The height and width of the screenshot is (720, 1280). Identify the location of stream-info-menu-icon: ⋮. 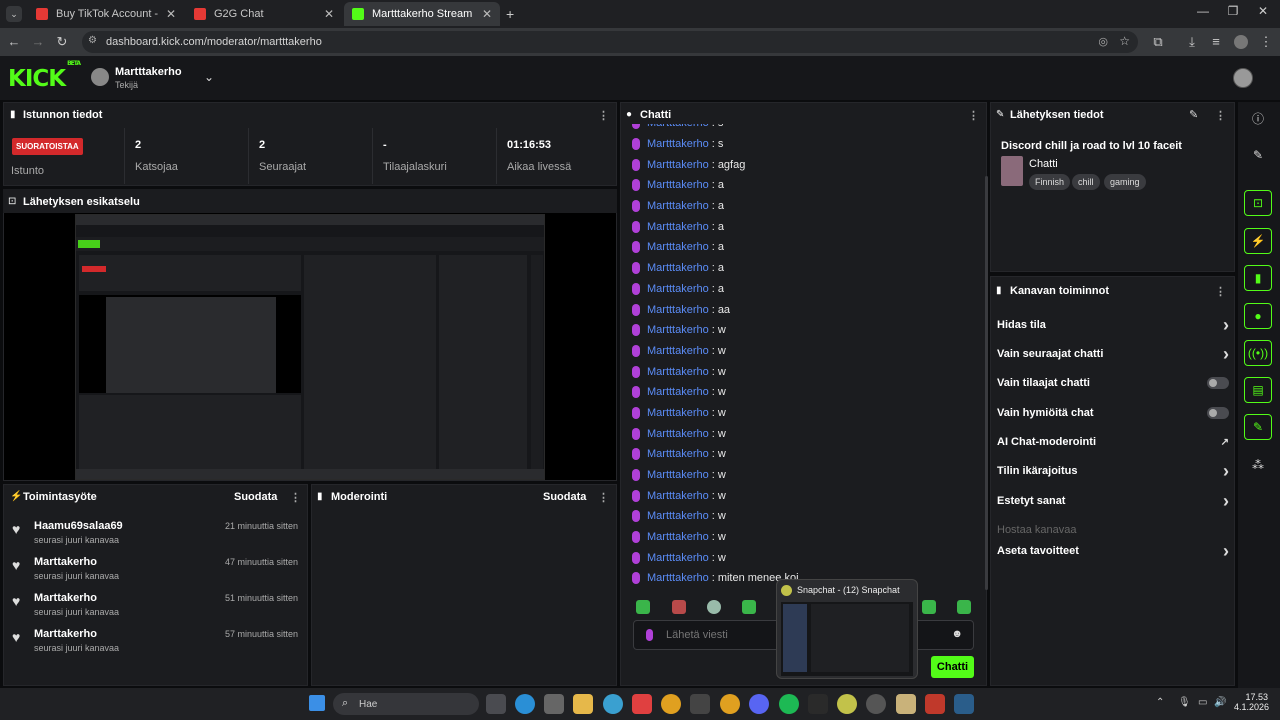
(1220, 115).